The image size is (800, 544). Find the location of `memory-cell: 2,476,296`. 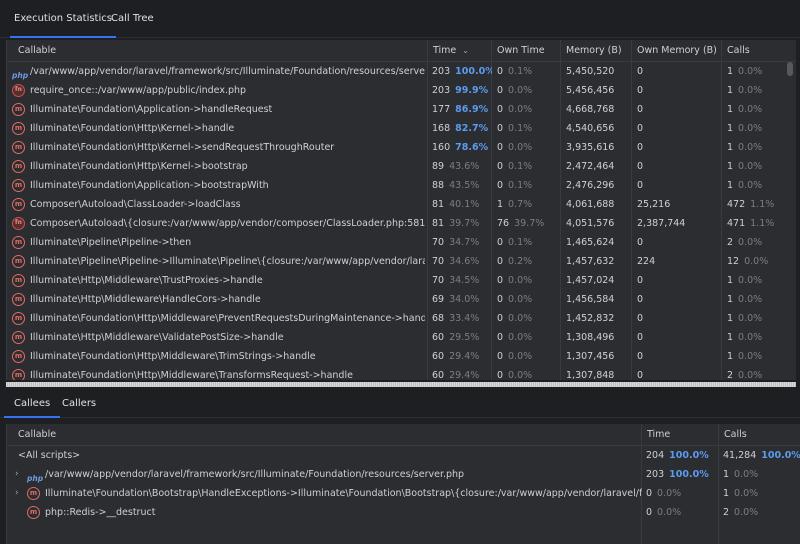

memory-cell: 2,476,296 is located at coordinates (598, 185).